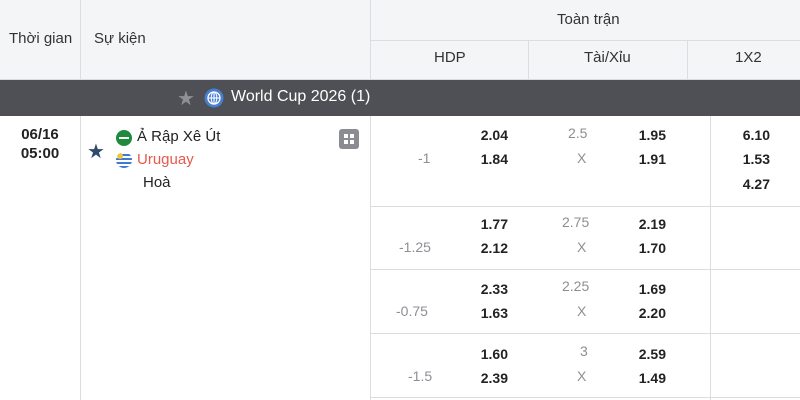  I want to click on hdp-home-odds: 1.60, so click(484, 354).